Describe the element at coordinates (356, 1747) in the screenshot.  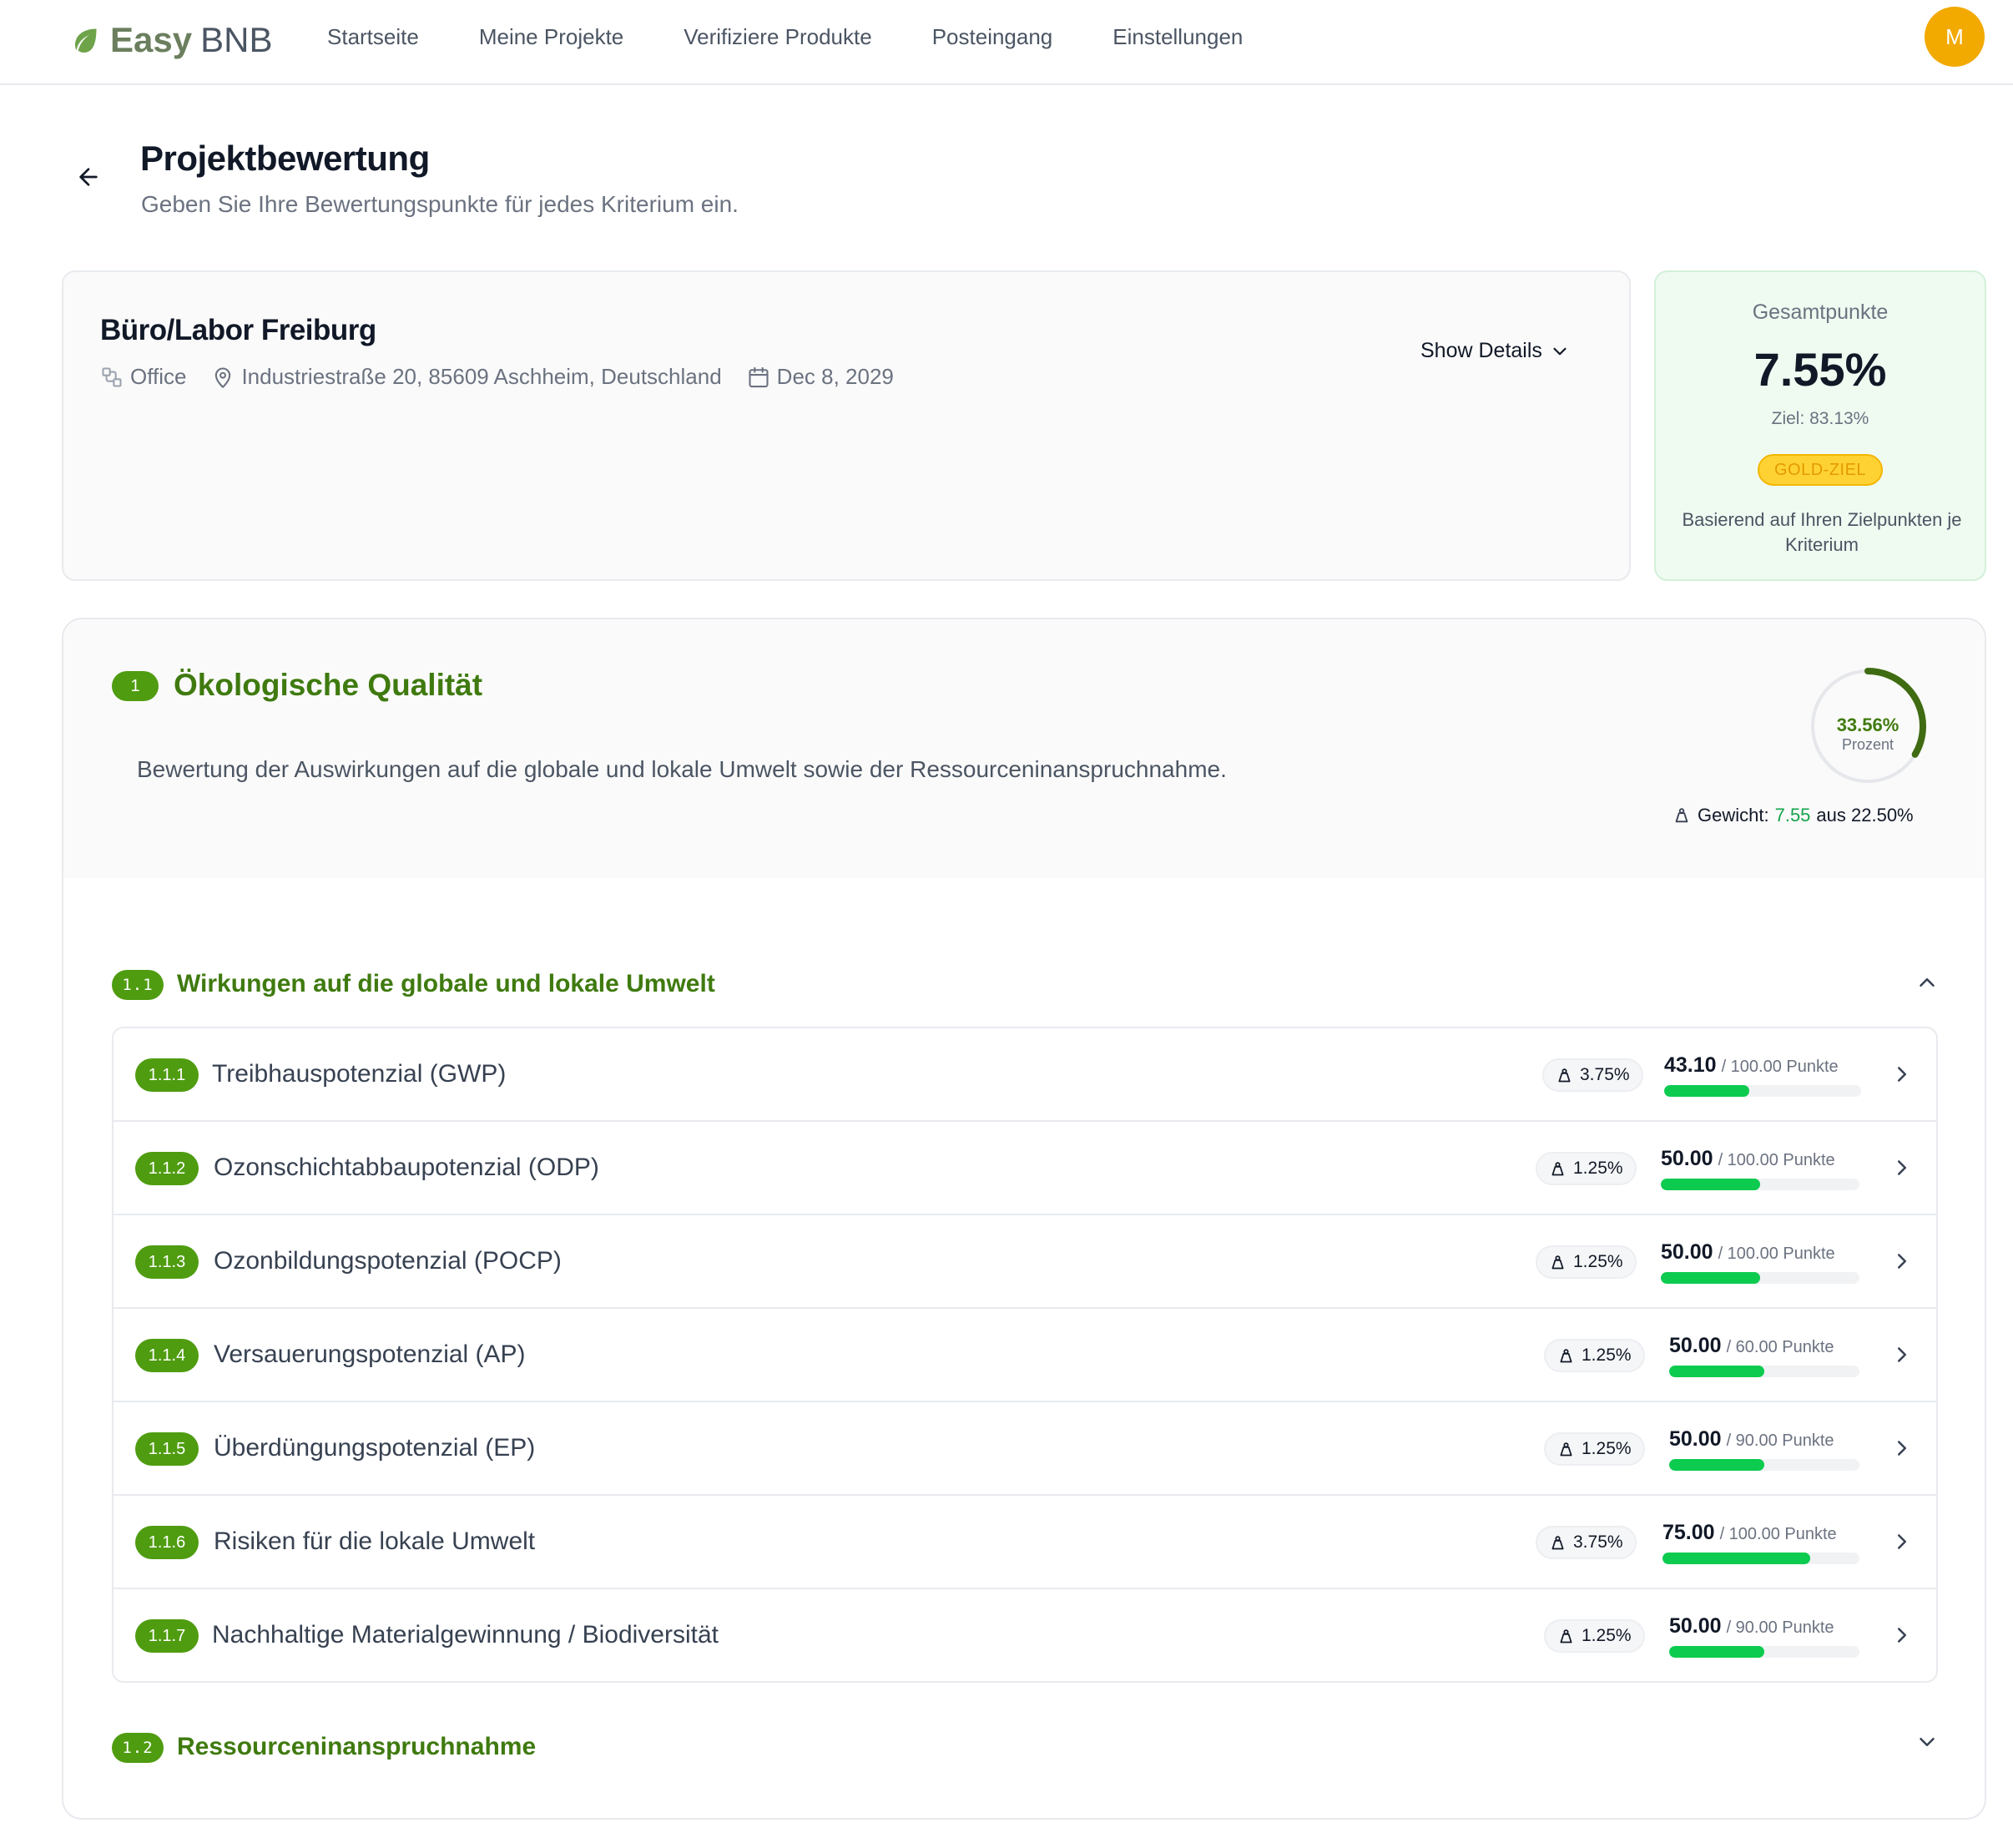
I see `subgroup-title: Ressourceninanspruchnahme` at that location.